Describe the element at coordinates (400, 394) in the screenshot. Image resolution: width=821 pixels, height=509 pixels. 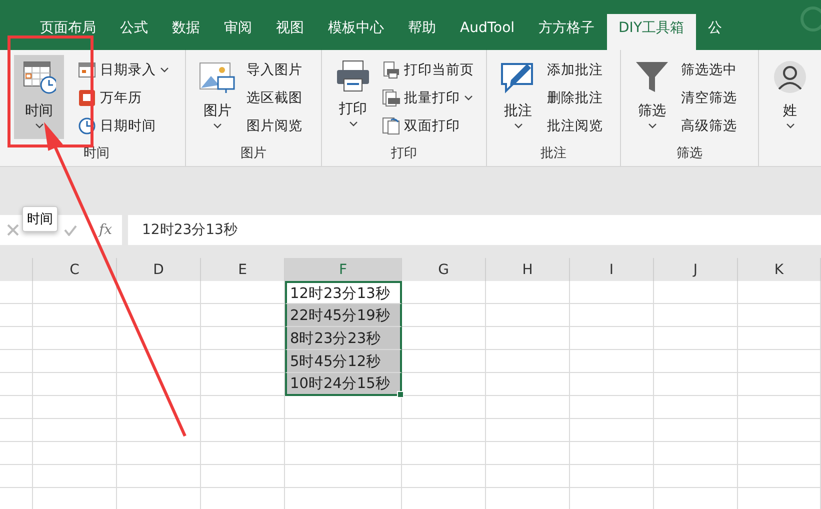
I see `fill-handle` at that location.